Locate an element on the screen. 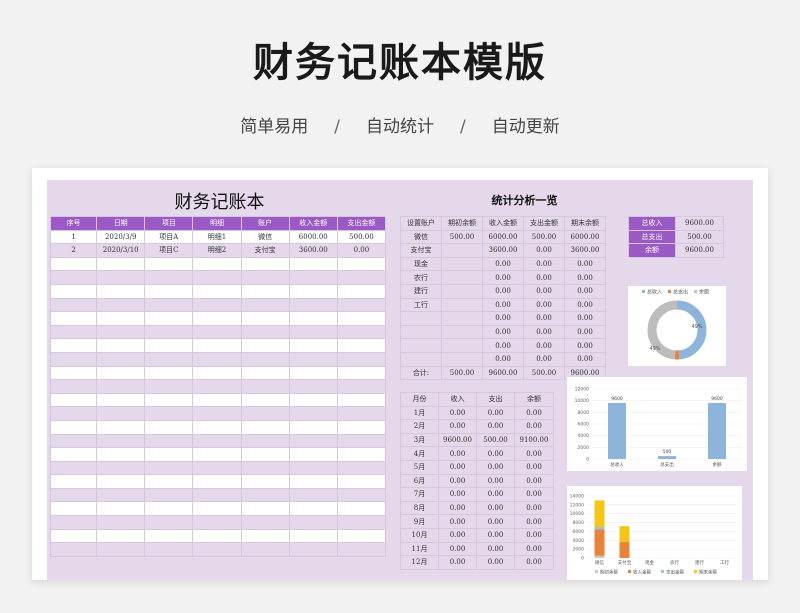  table-cell: 2020/3/9 is located at coordinates (121, 237).